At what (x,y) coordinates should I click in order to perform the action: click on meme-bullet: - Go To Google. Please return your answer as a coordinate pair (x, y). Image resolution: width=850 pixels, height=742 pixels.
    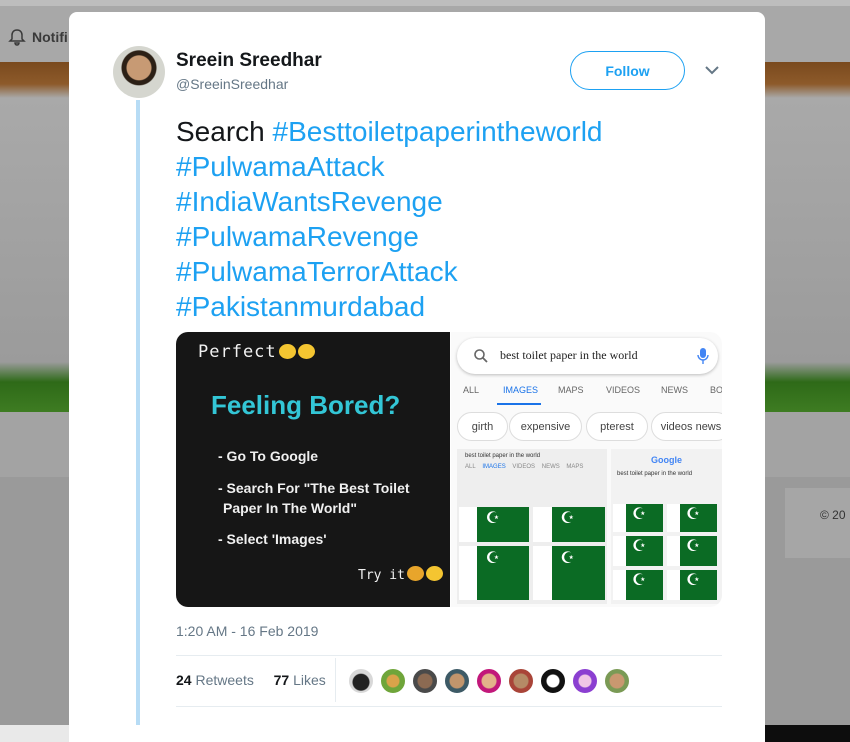
    Looking at the image, I should click on (268, 456).